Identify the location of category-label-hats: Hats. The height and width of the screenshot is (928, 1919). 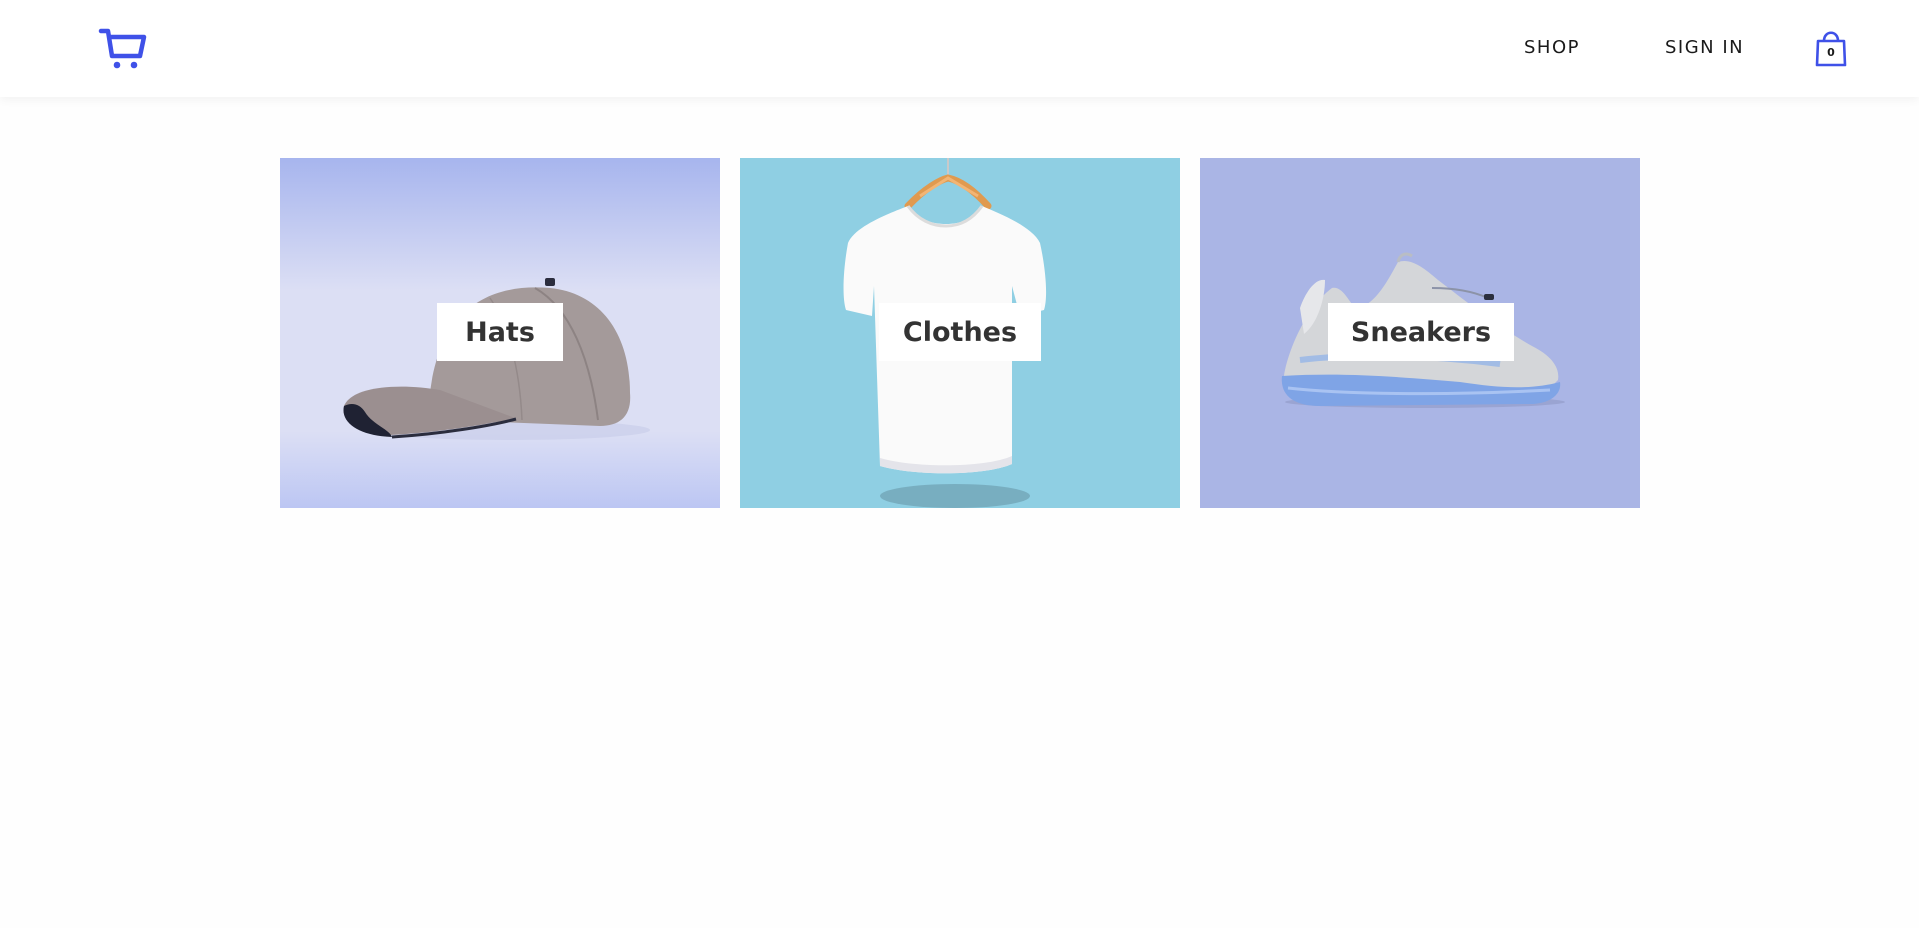
(500, 332).